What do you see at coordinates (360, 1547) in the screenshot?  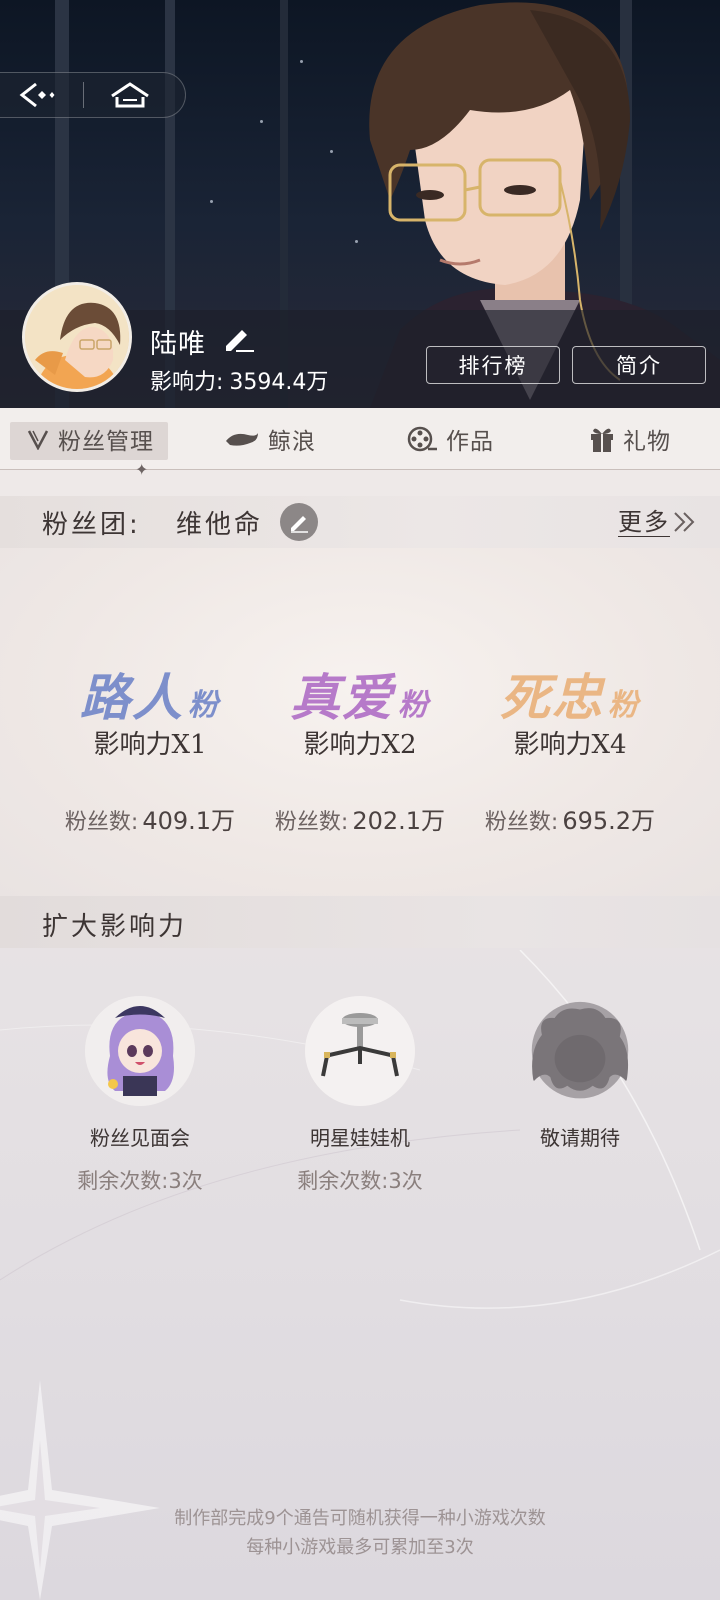 I see `footer-line-2: 每种小游戏最多可累加至3次` at bounding box center [360, 1547].